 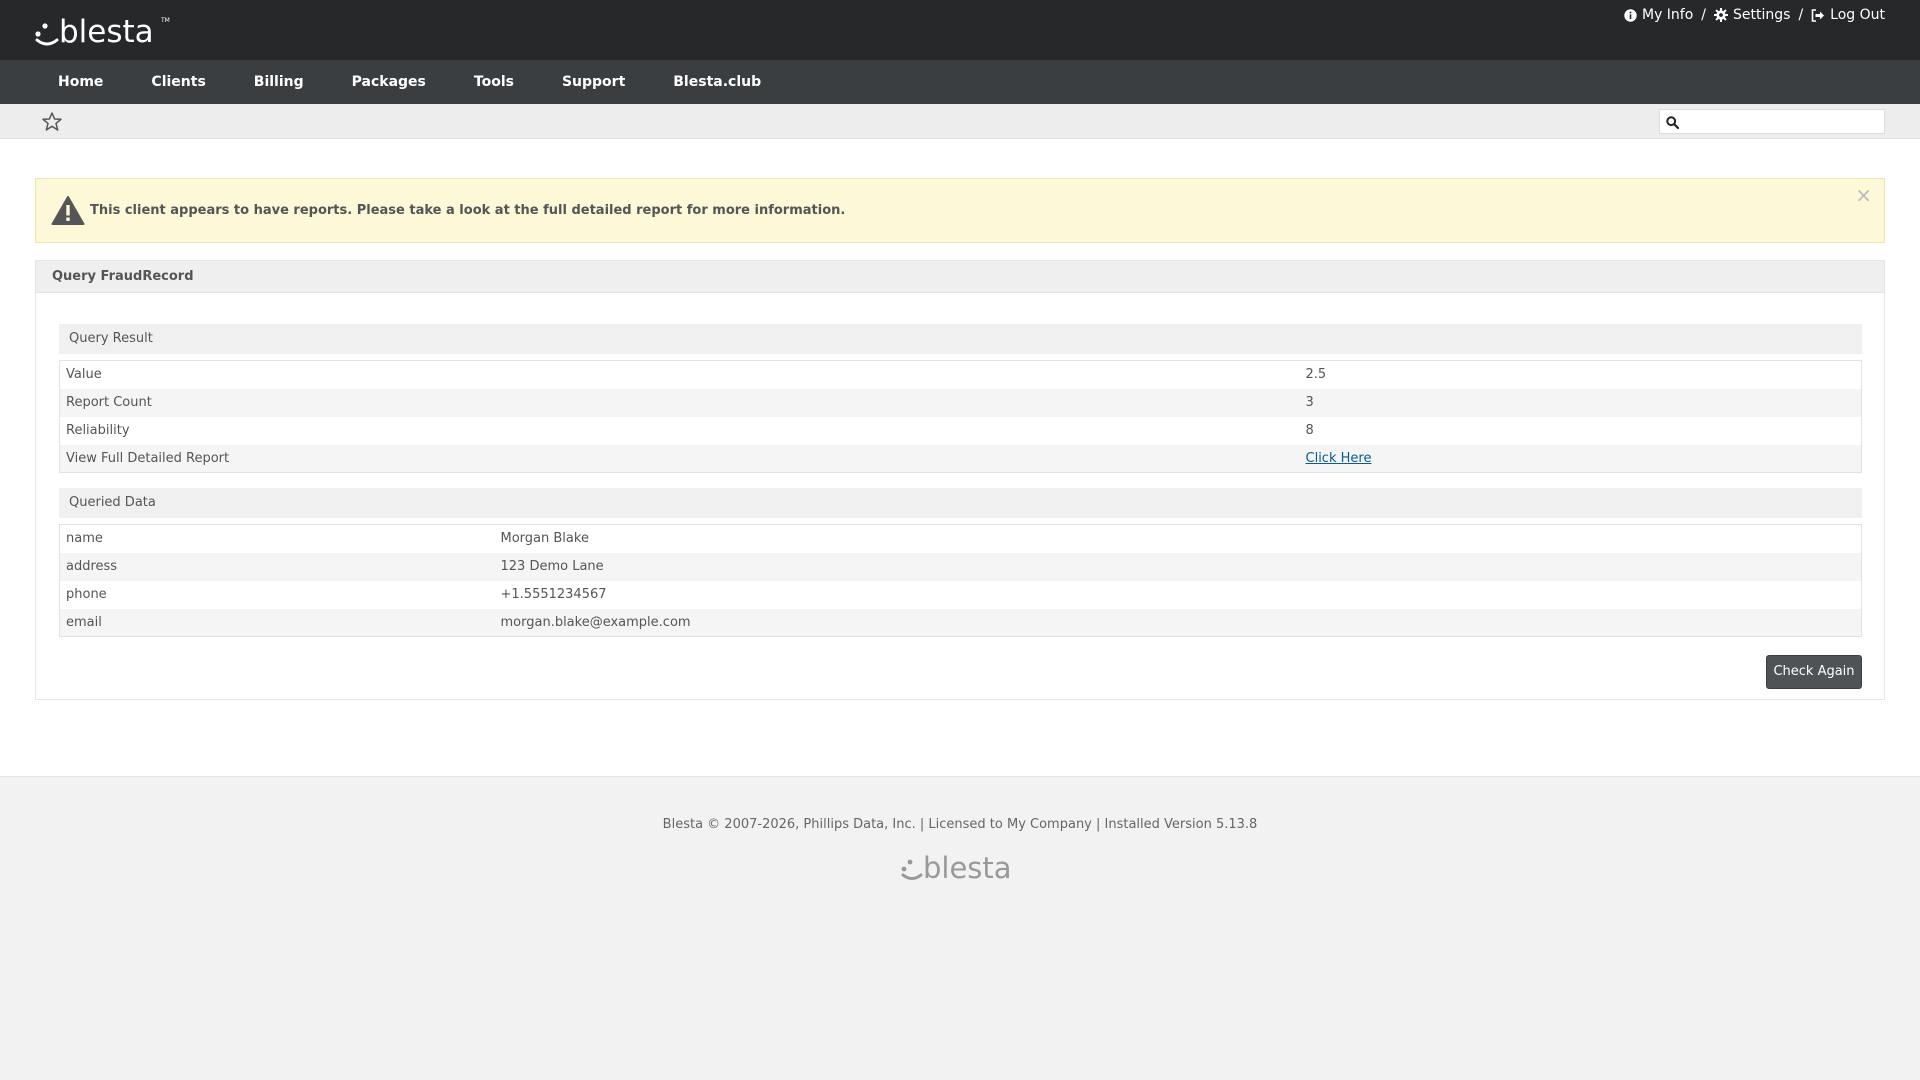 I want to click on table-row: email morgan.blake@example.com, so click(x=960, y=622).